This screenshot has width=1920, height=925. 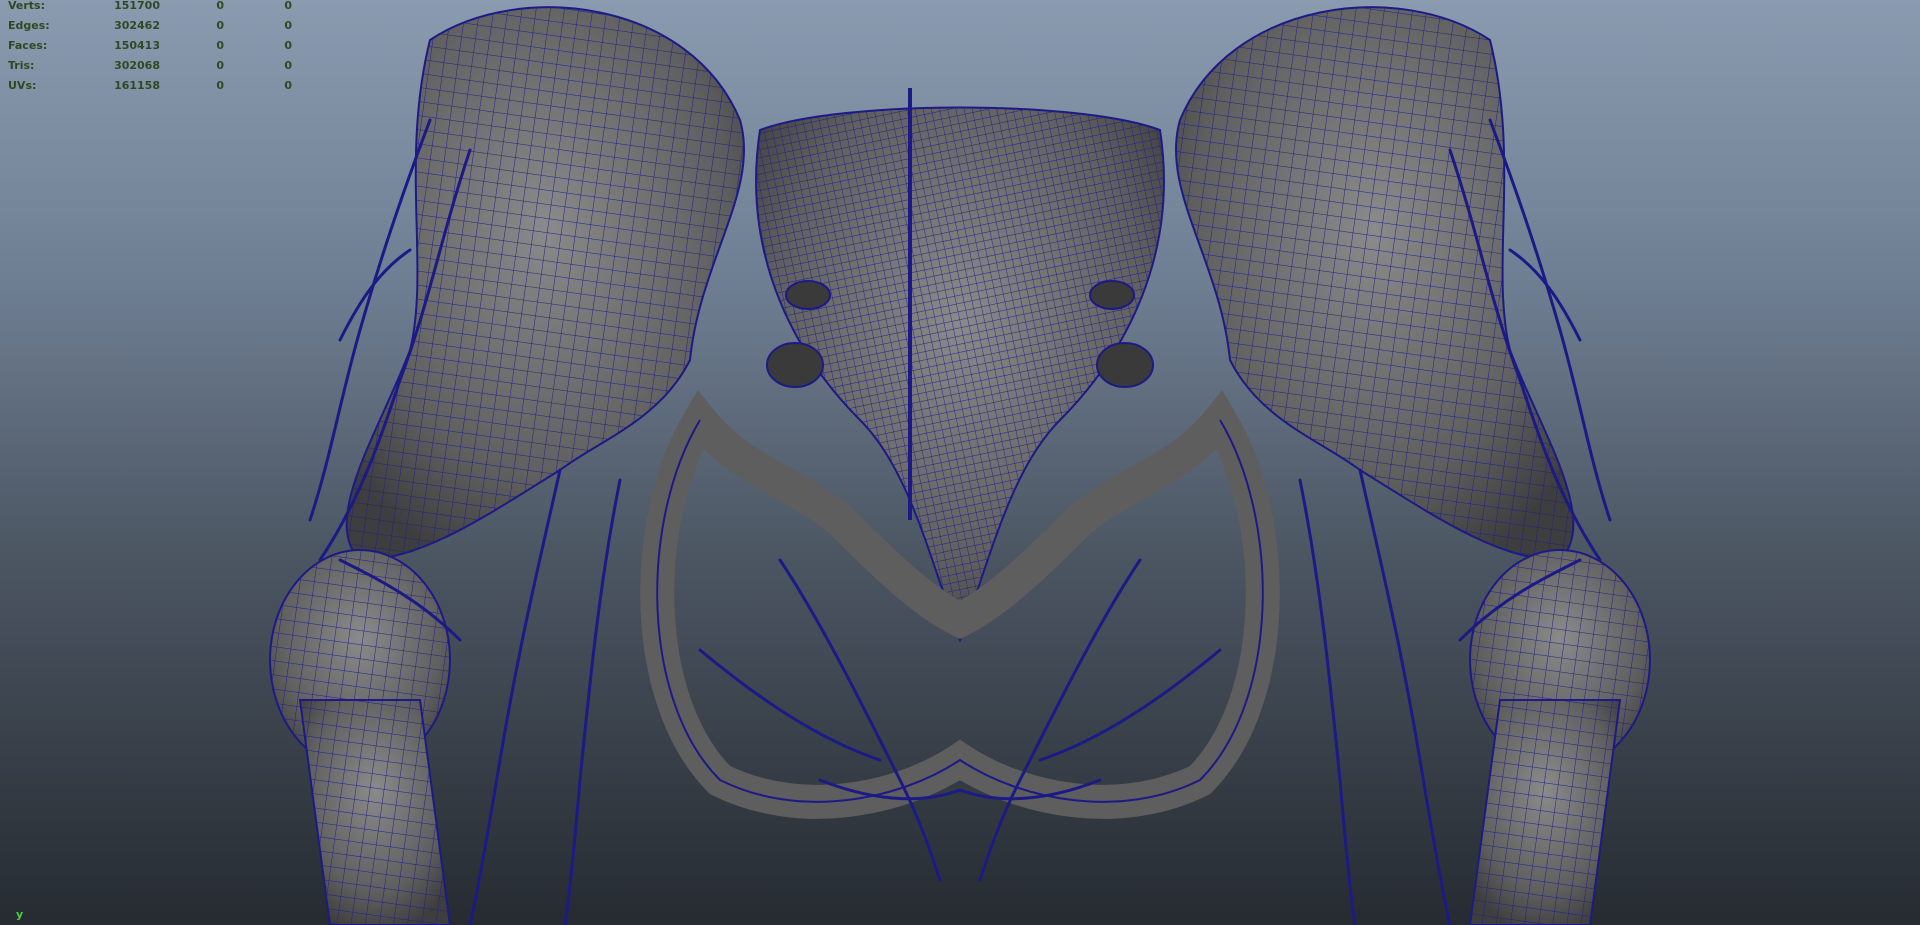 What do you see at coordinates (137, 85) in the screenshot?
I see `hud-value: 161158` at bounding box center [137, 85].